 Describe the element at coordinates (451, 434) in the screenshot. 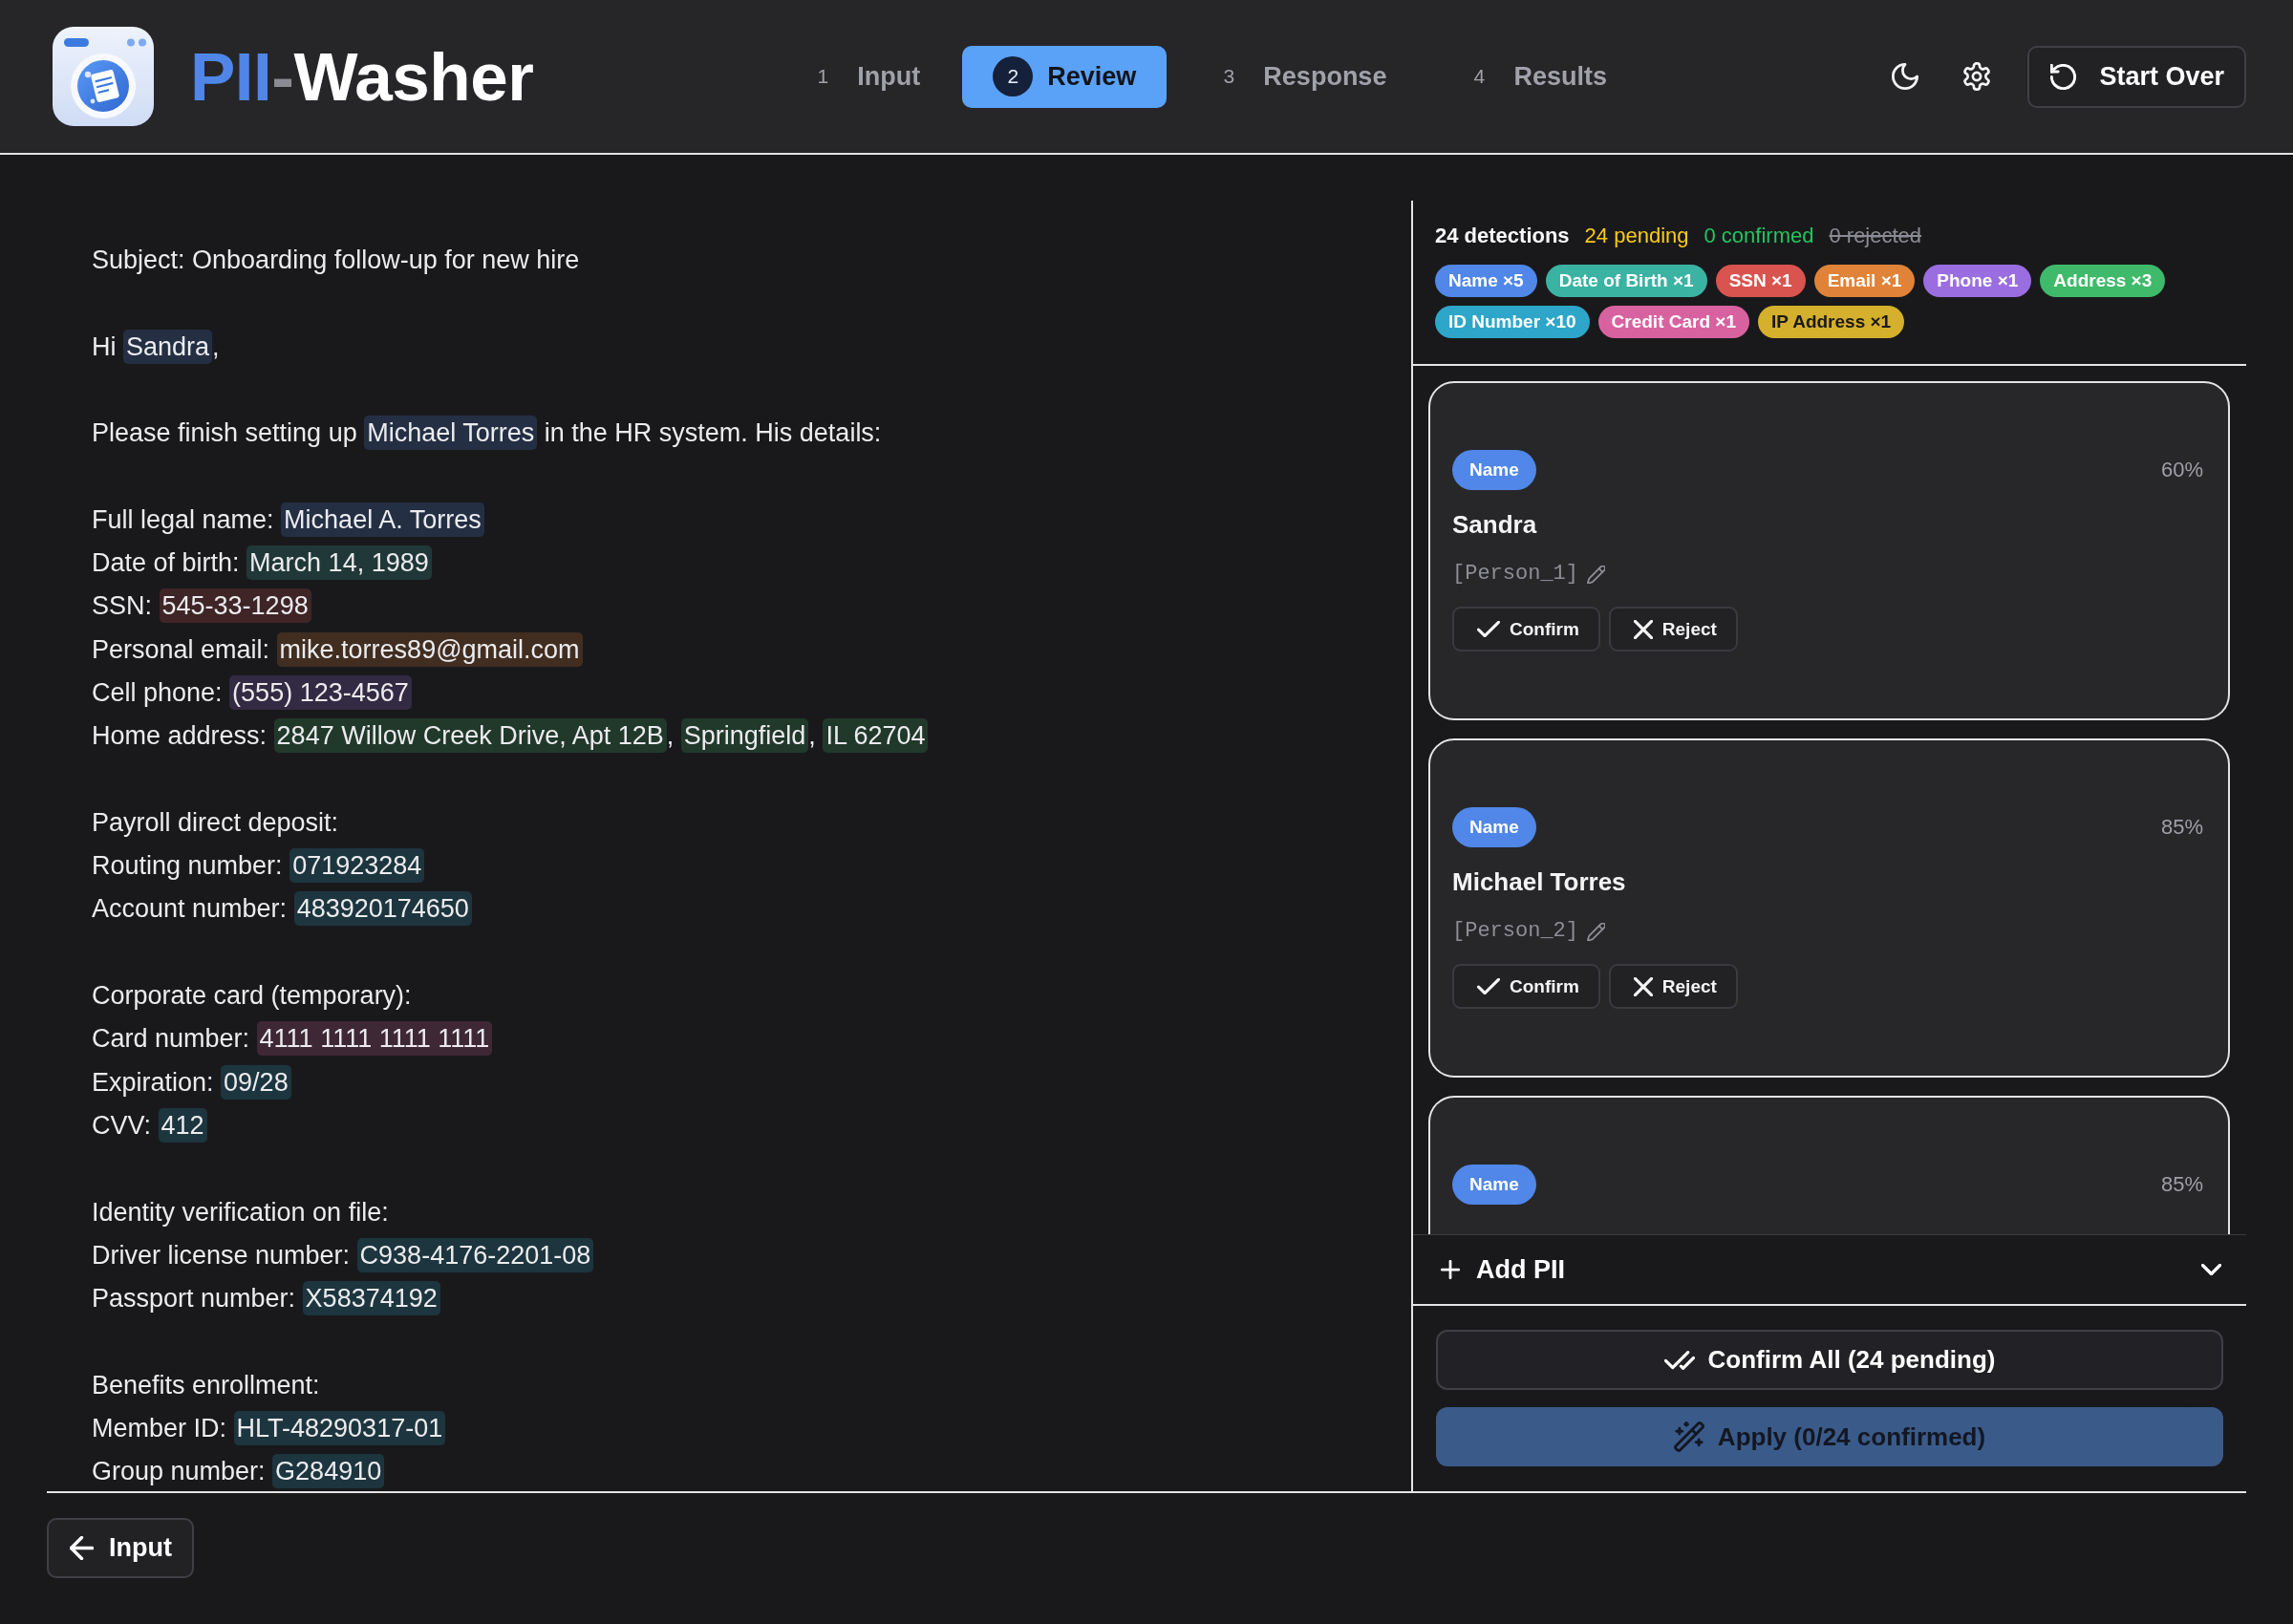

I see `pii-highlight: Michael Torres` at that location.